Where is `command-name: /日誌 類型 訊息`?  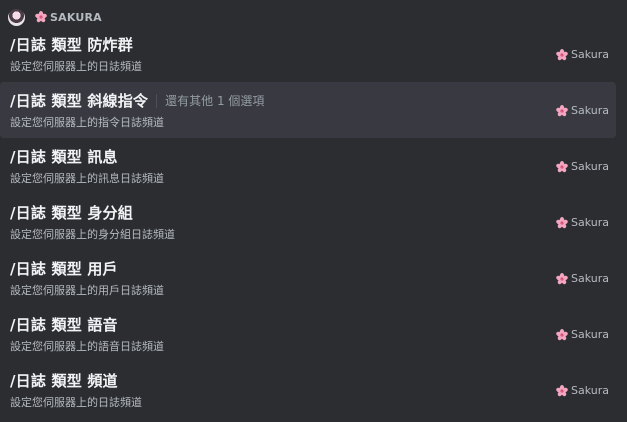
command-name: /日誌 類型 訊息 is located at coordinates (64, 157).